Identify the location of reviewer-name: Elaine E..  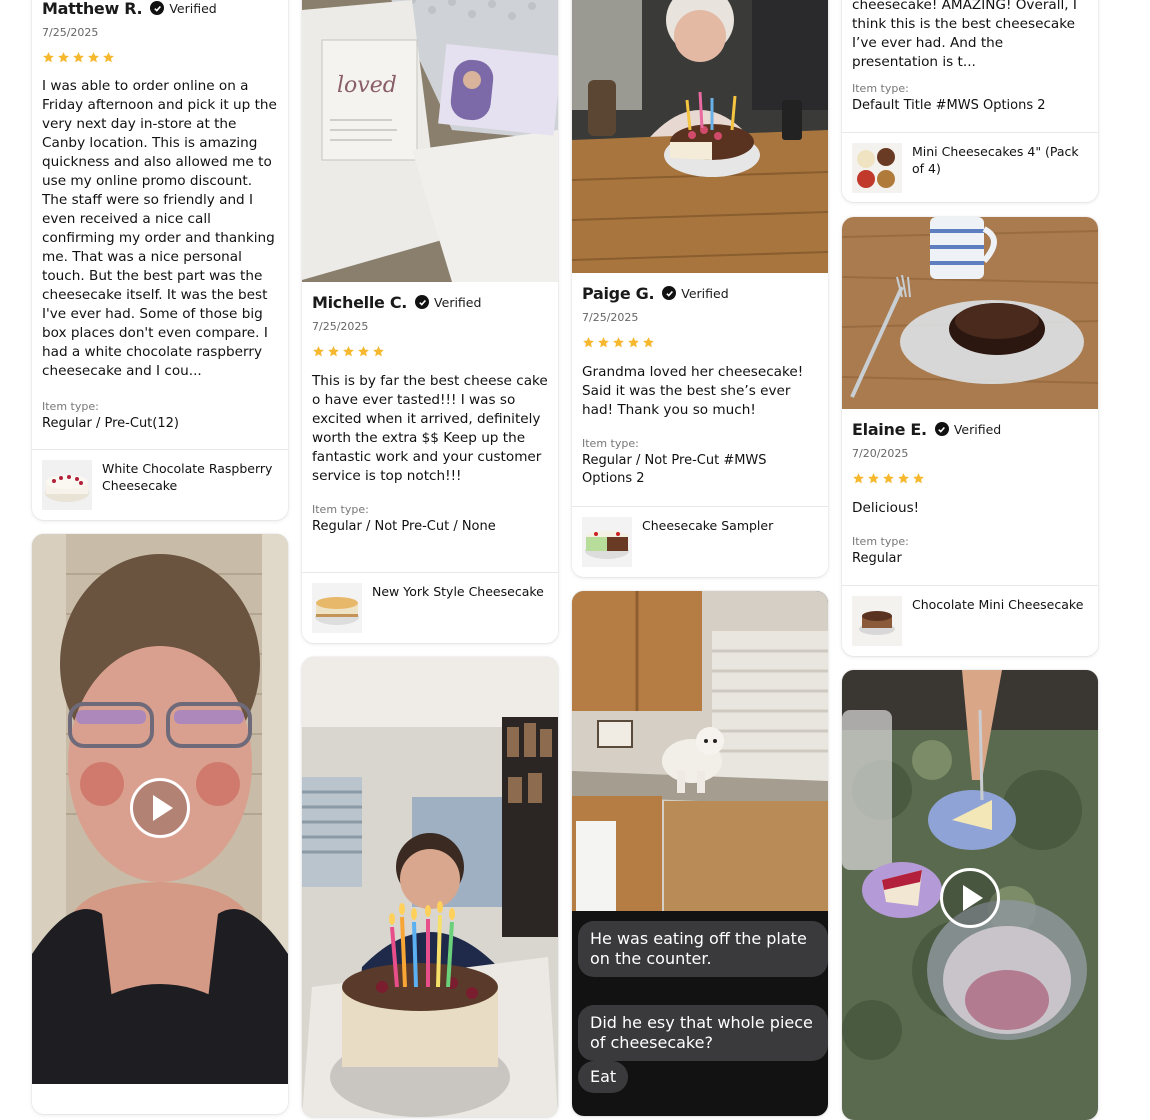
(889, 429).